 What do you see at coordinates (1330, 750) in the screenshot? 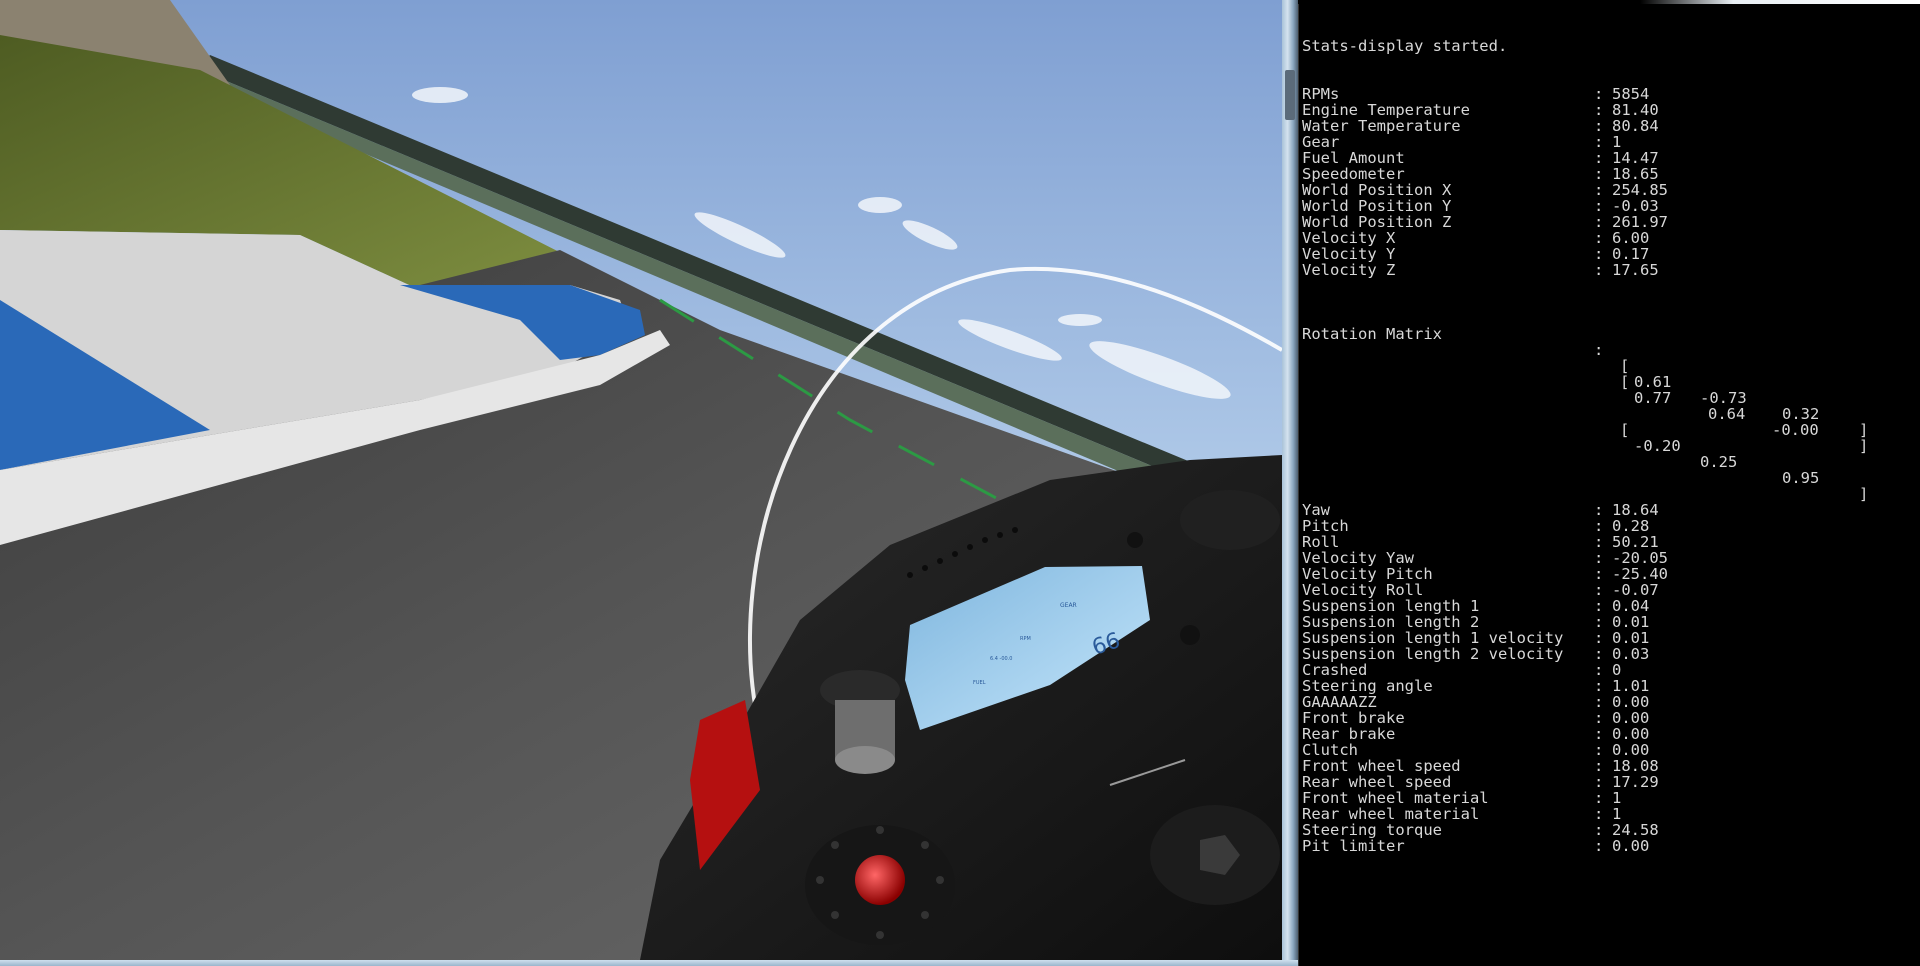
I see `stat-label: Clutch` at bounding box center [1330, 750].